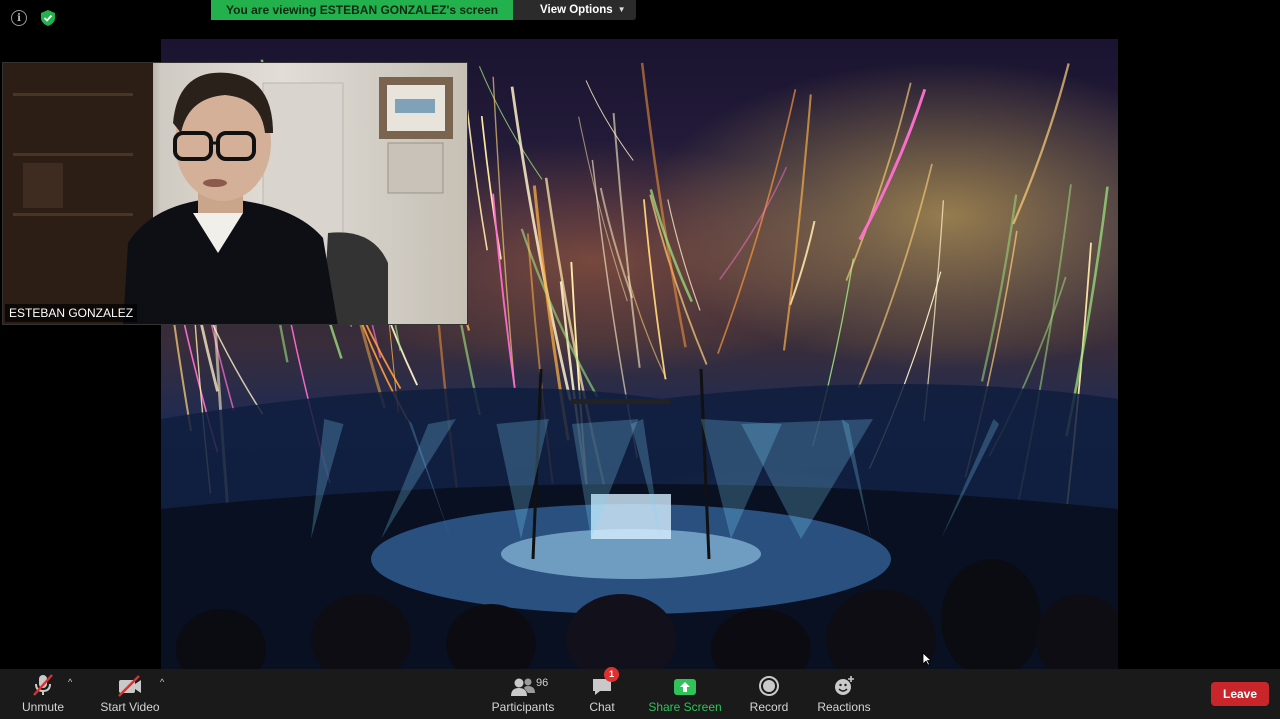 This screenshot has height=719, width=1280. What do you see at coordinates (162, 682) in the screenshot?
I see `video-options-chevron-icon: ^` at bounding box center [162, 682].